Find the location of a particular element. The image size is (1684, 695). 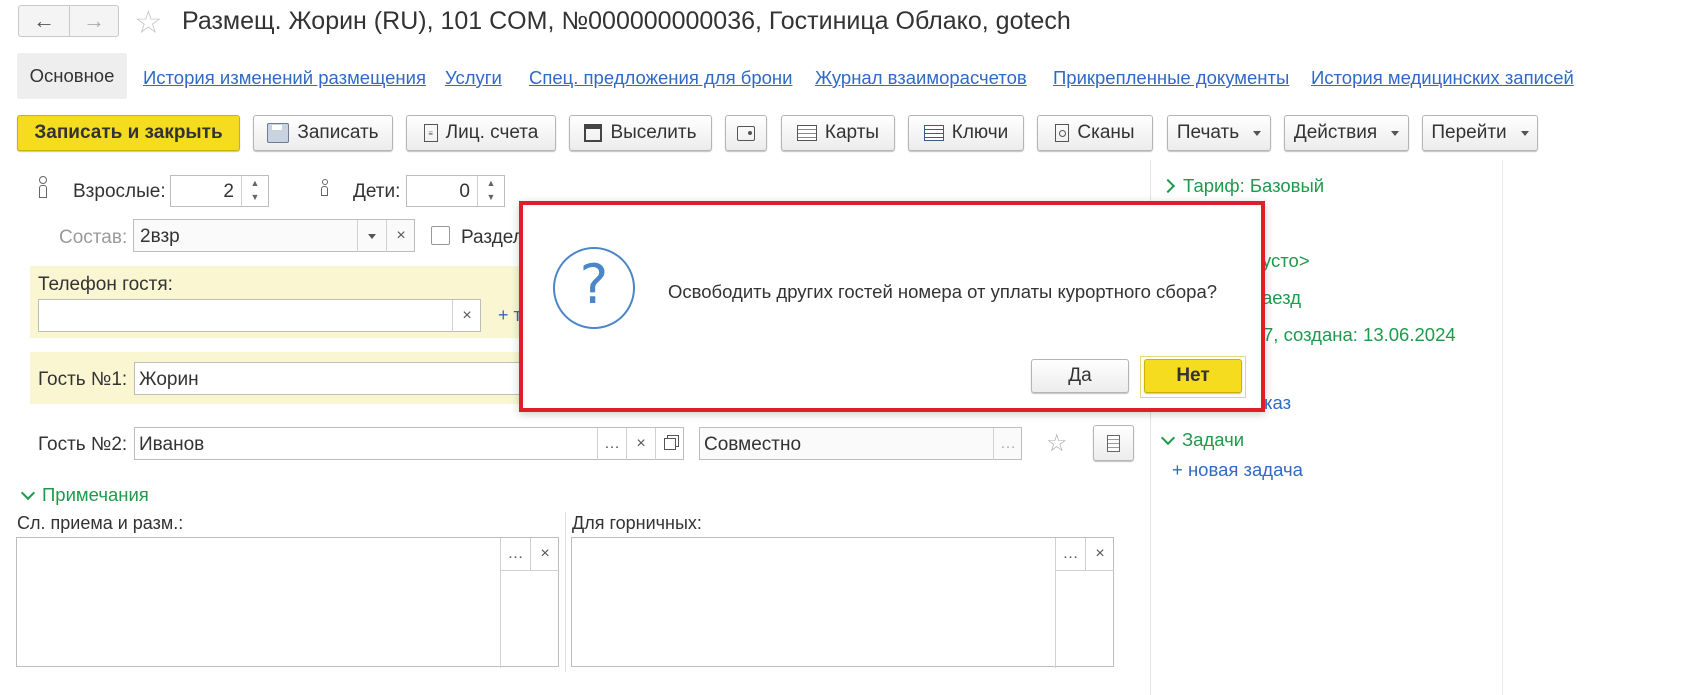

guest2-value: Иванов is located at coordinates (172, 444).